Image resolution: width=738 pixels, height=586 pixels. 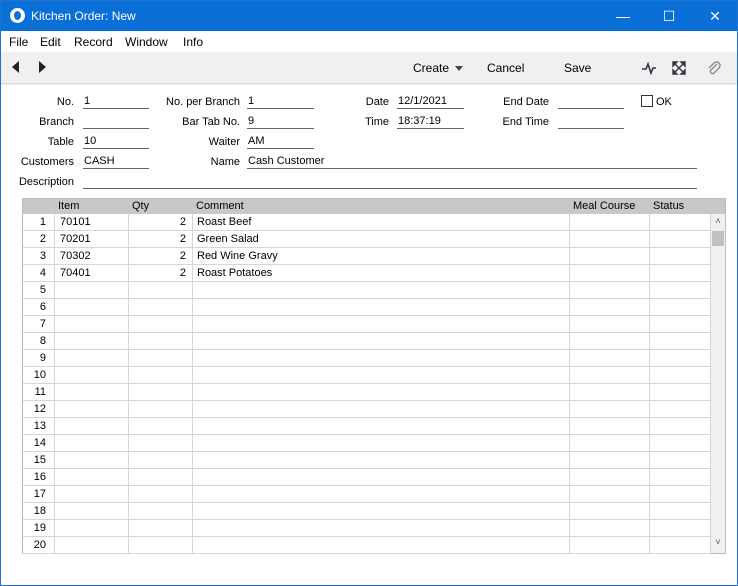 I want to click on table-row: 20, so click(x=367, y=545).